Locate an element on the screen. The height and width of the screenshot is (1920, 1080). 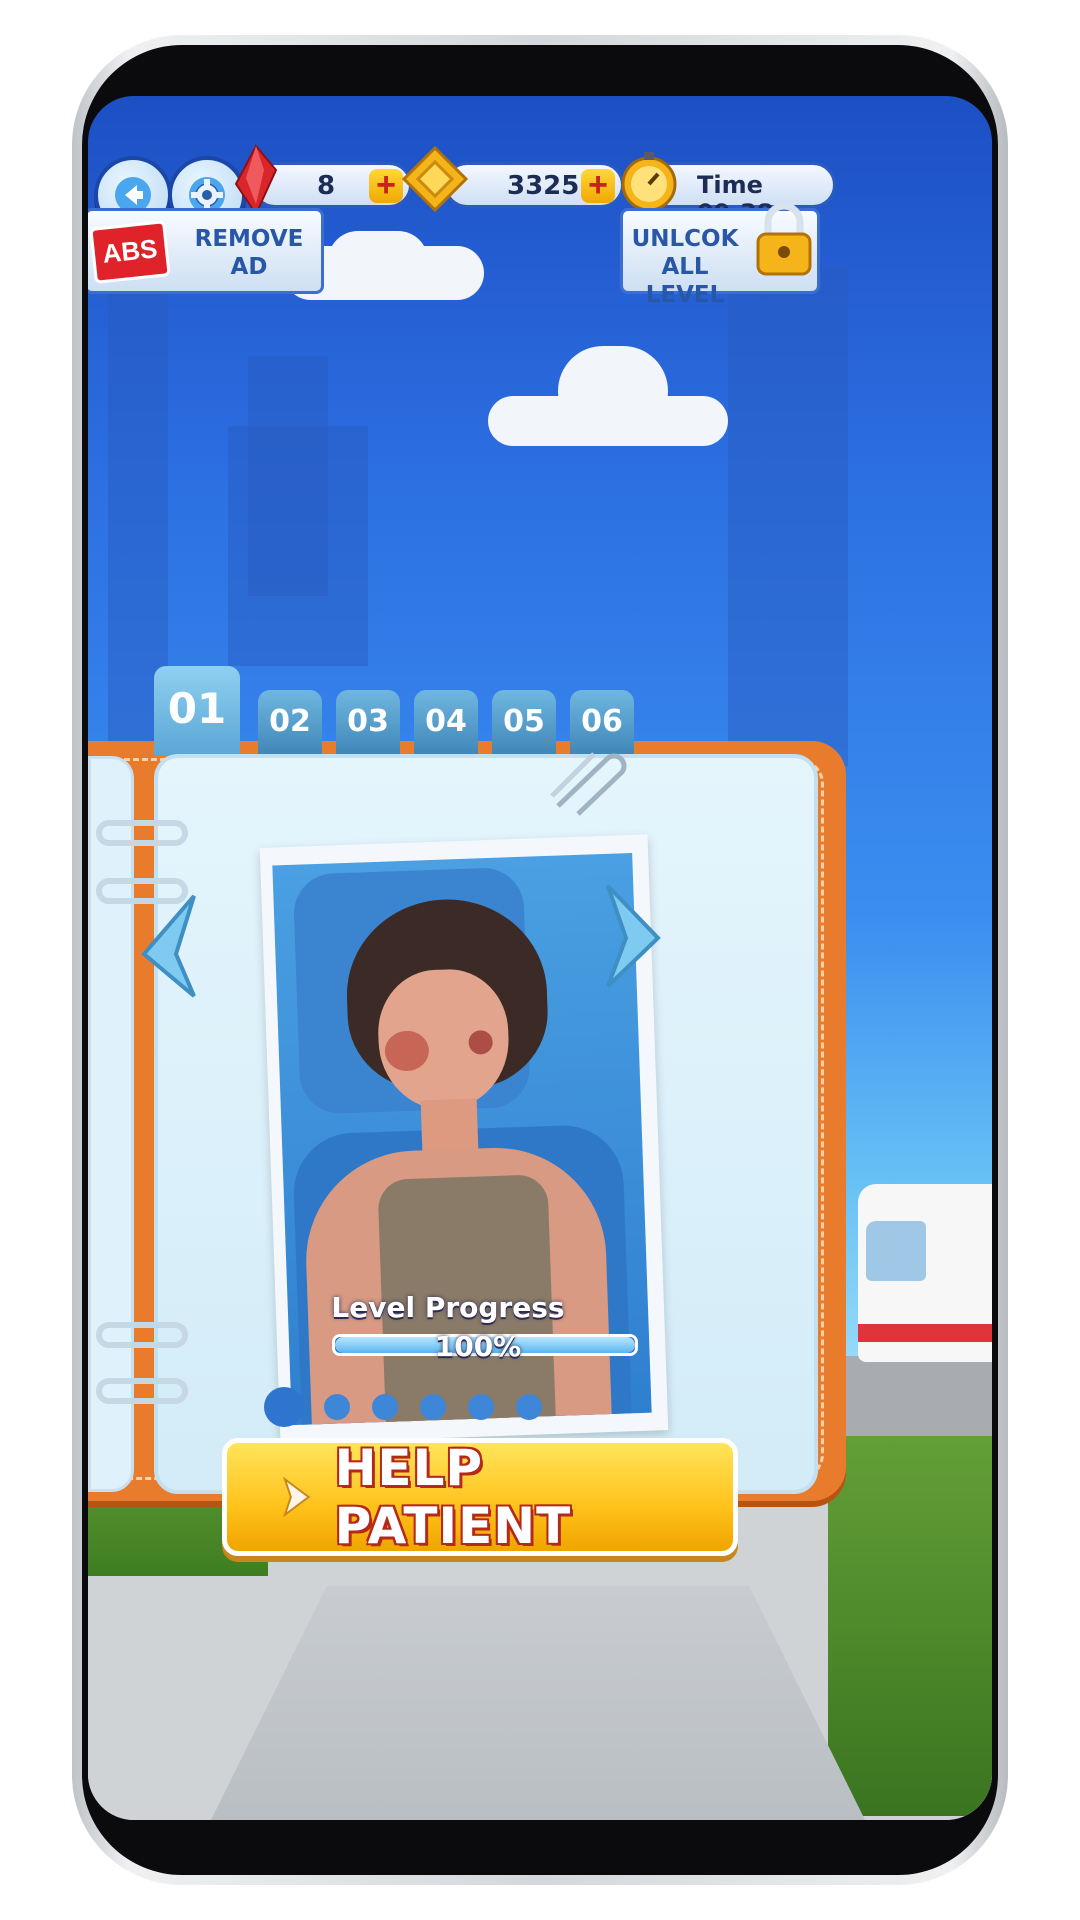
tab-level-03: 03 is located at coordinates (368, 723).